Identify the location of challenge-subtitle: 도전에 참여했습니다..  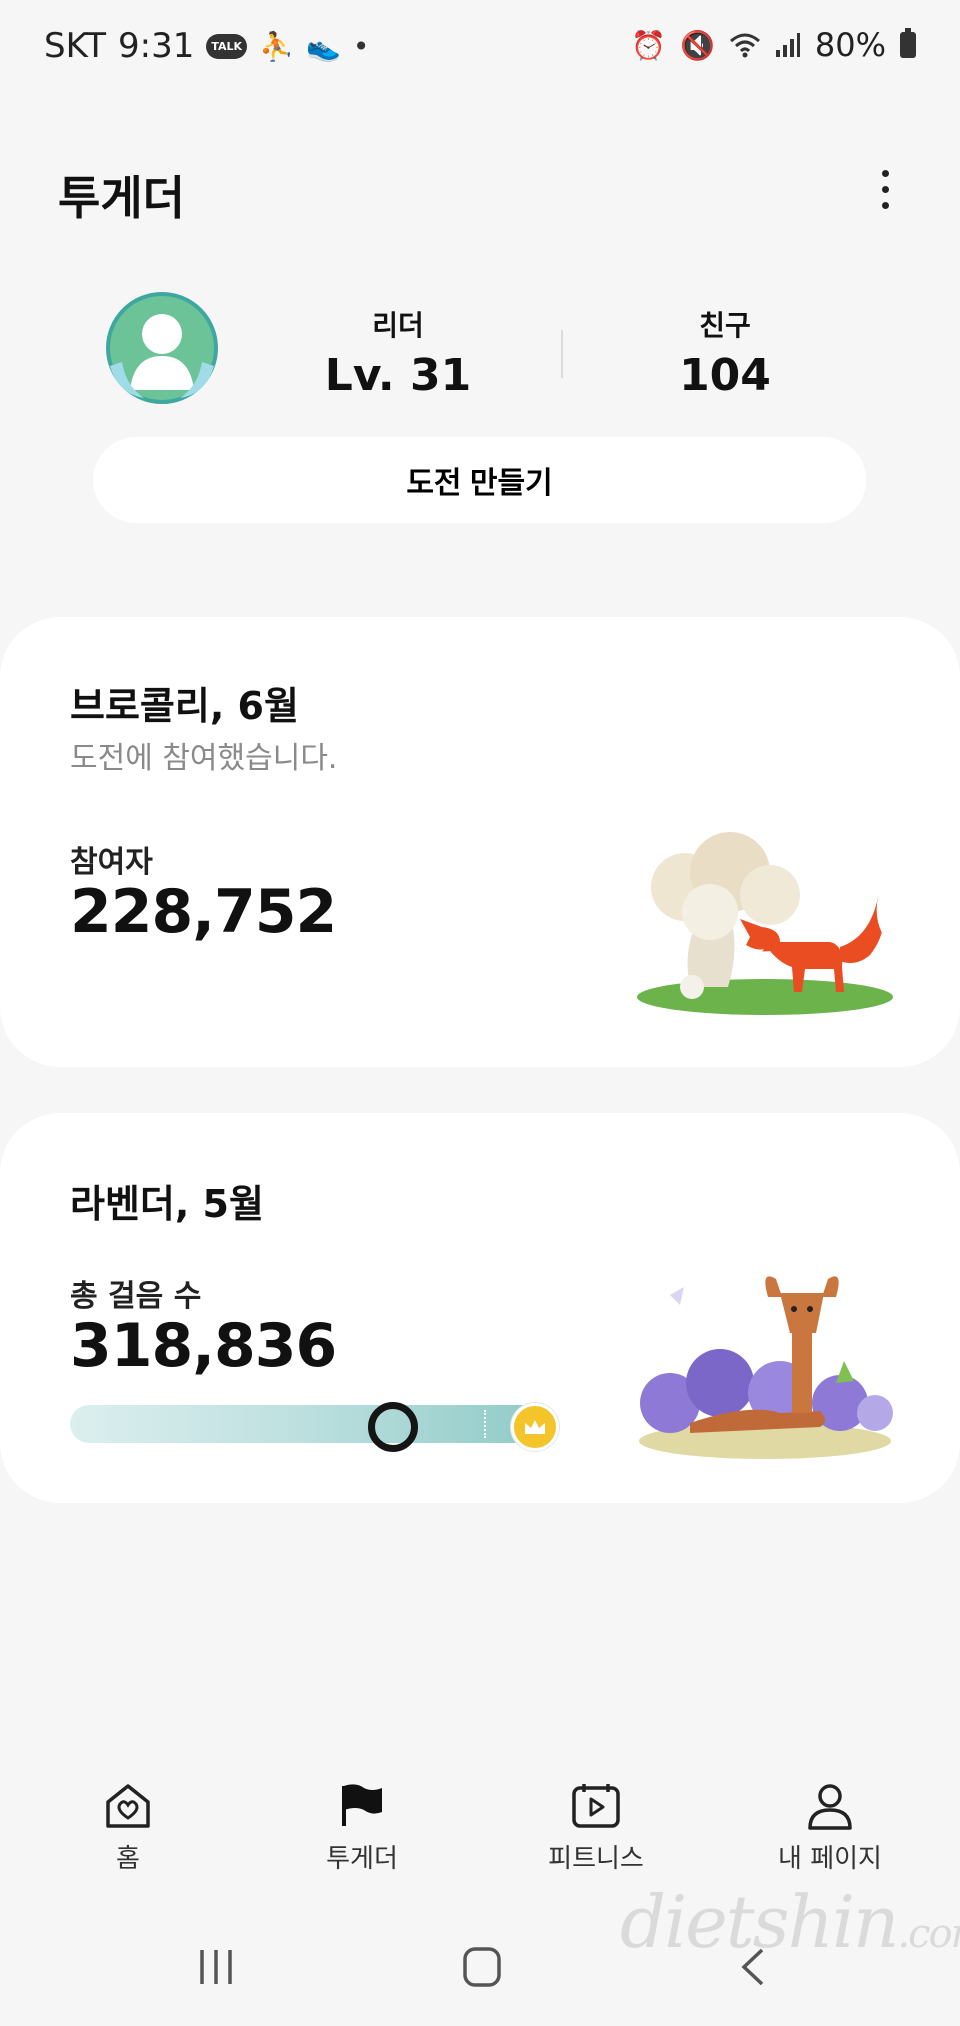
(204, 758).